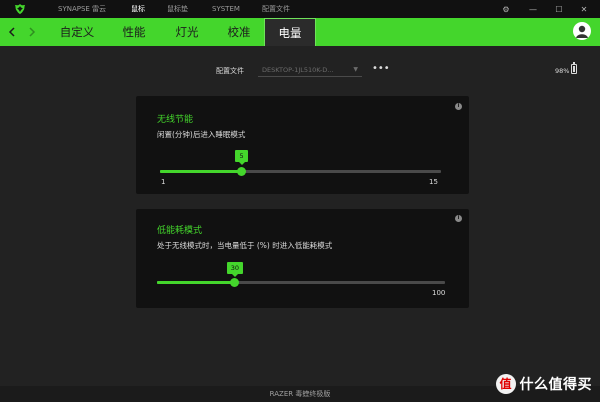 This screenshot has width=600, height=402. Describe the element at coordinates (32, 32) in the screenshot. I see `forward-arrow-icon` at that location.